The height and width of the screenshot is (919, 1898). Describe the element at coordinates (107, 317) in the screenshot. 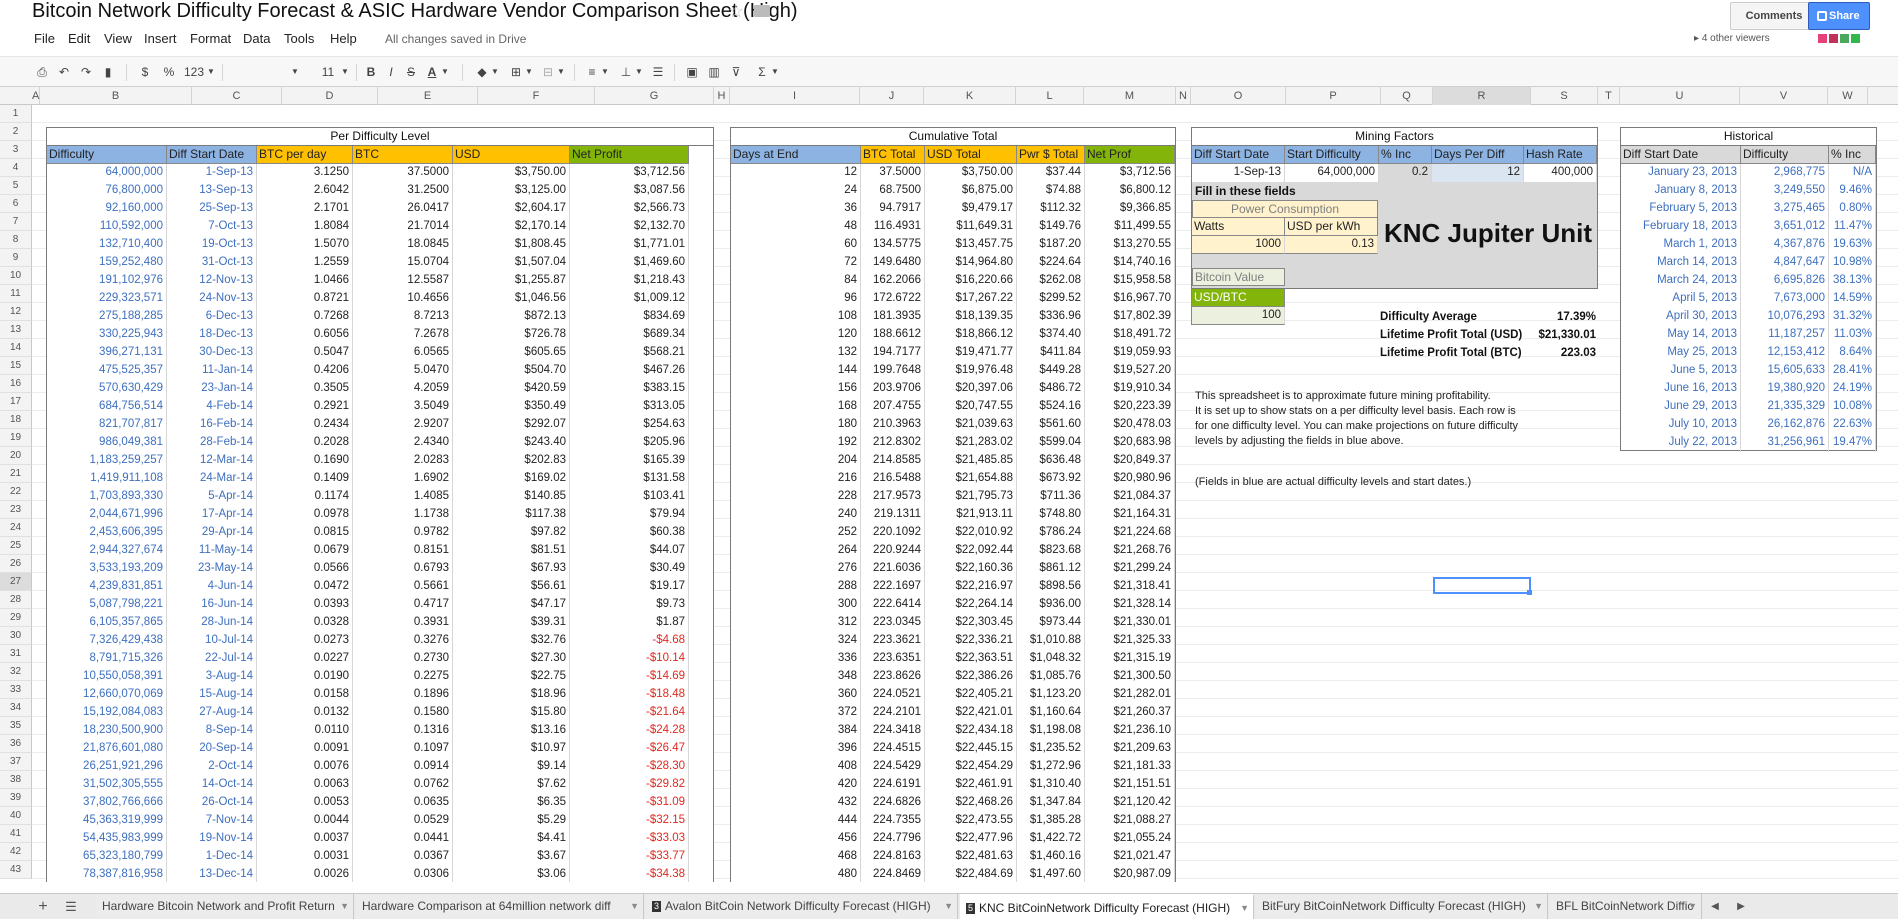

I see `per-difficulty-cell: 275,188,285` at that location.